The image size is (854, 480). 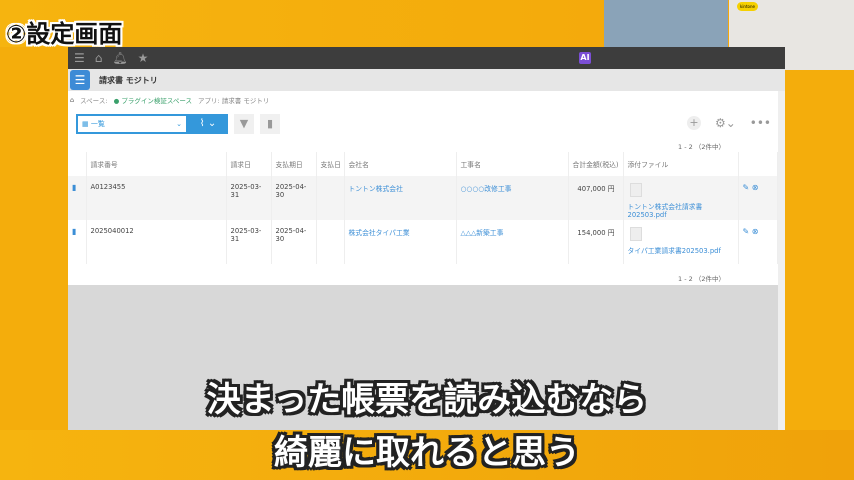 I want to click on chart-icon: ▮, so click(x=270, y=124).